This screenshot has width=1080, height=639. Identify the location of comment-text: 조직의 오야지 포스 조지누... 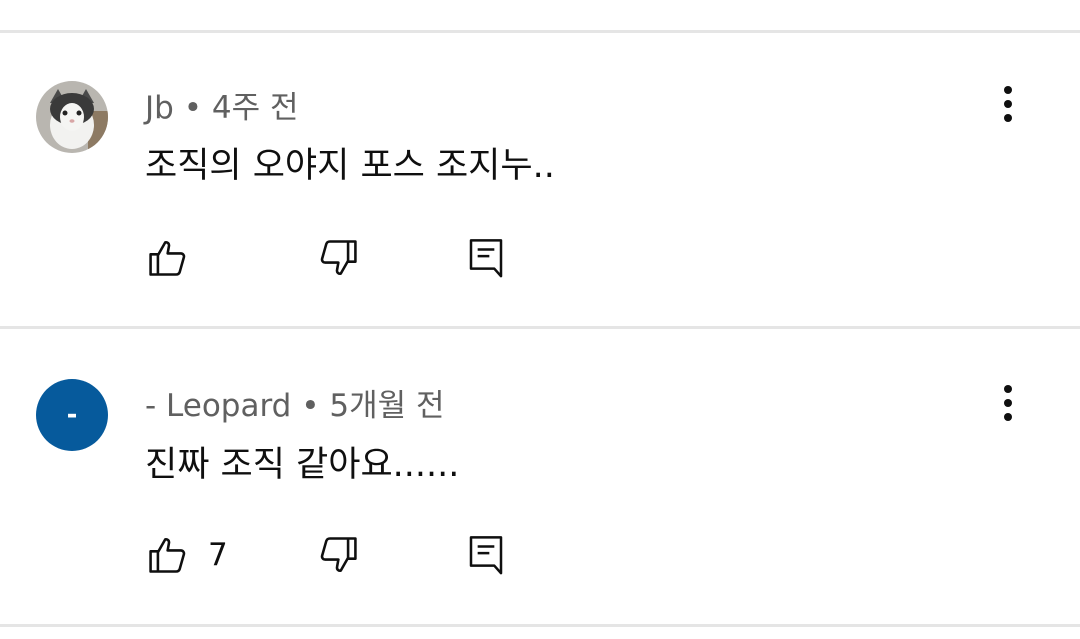
(350, 166).